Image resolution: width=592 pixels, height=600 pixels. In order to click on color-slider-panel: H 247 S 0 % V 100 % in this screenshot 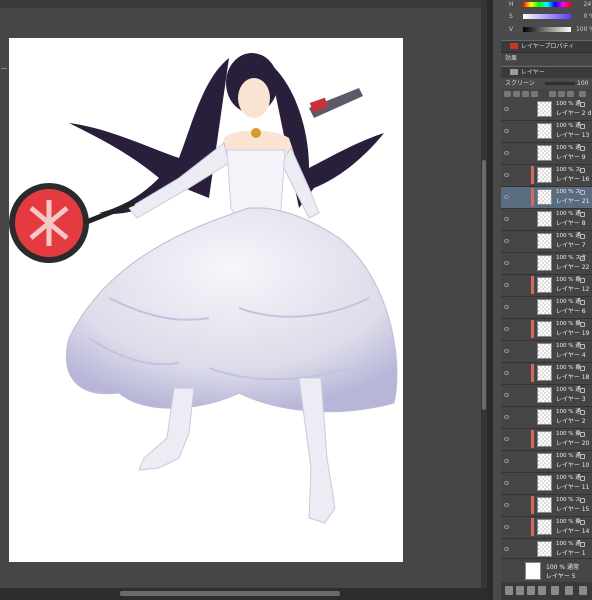, I will do `click(546, 20)`.